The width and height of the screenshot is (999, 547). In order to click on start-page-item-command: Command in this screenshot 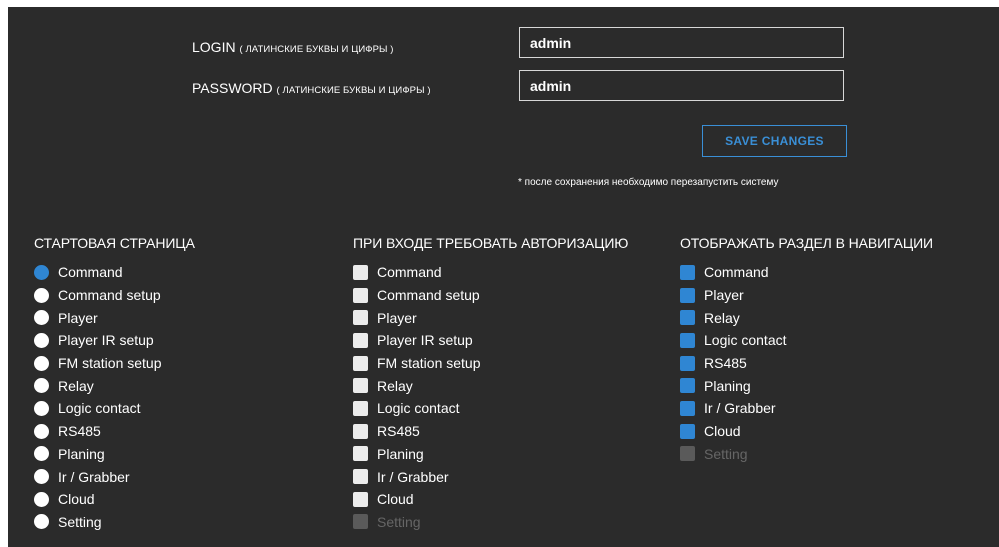, I will do `click(114, 272)`.